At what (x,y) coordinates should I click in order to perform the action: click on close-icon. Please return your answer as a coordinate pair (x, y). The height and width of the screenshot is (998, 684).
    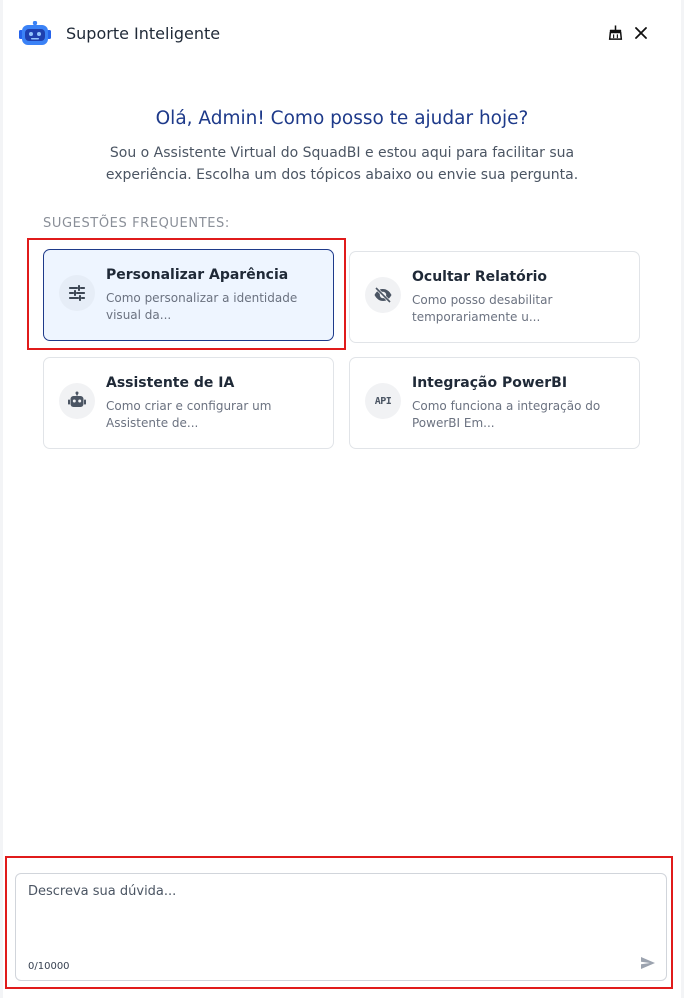
    Looking at the image, I should click on (641, 34).